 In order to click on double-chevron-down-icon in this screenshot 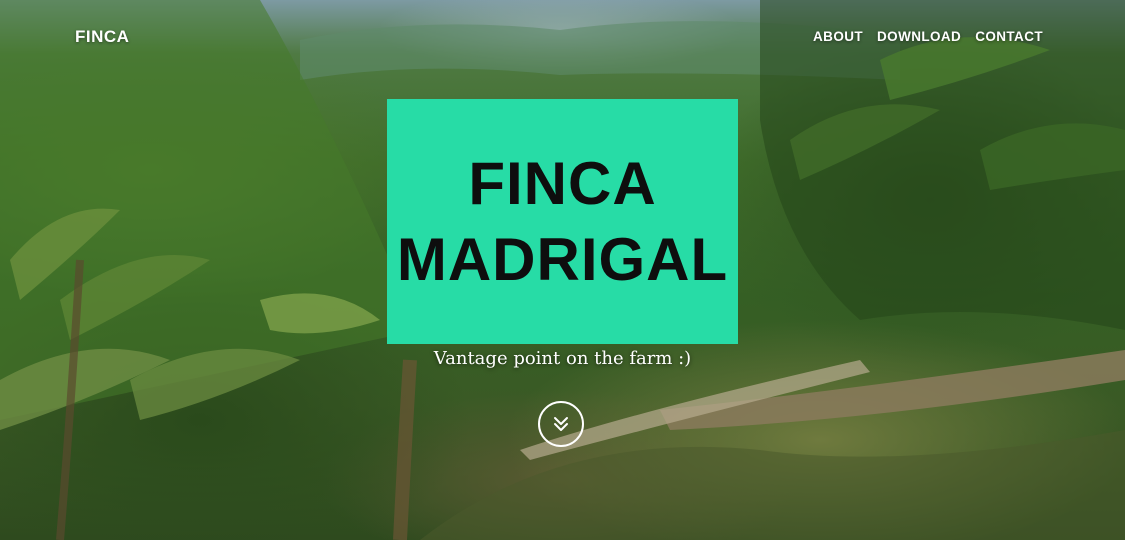, I will do `click(561, 424)`.